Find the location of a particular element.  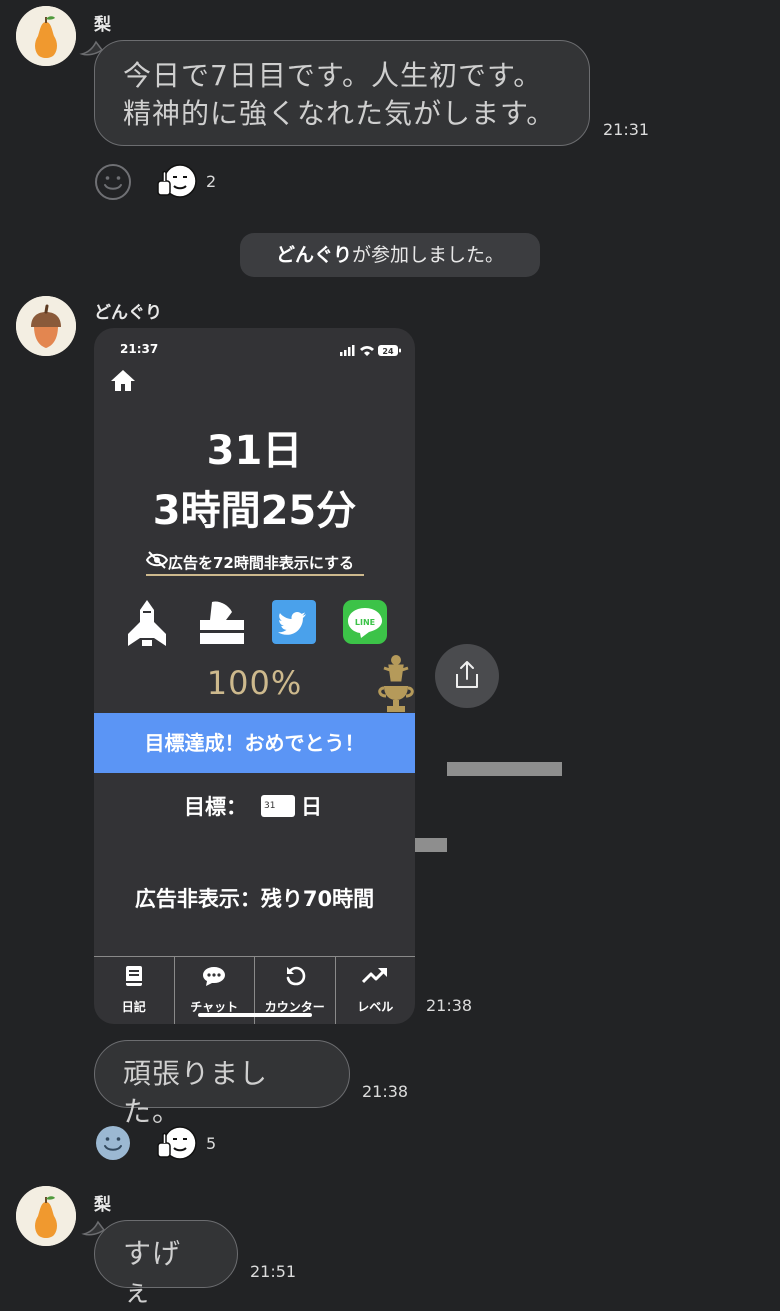

status-time: 21:37 is located at coordinates (139, 349).